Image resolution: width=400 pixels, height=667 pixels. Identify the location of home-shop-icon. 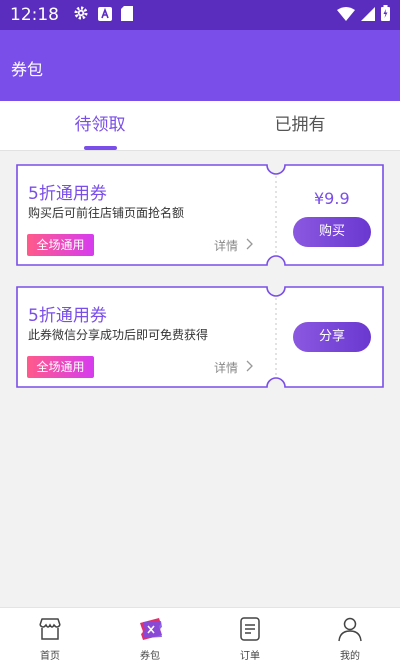
(50, 629).